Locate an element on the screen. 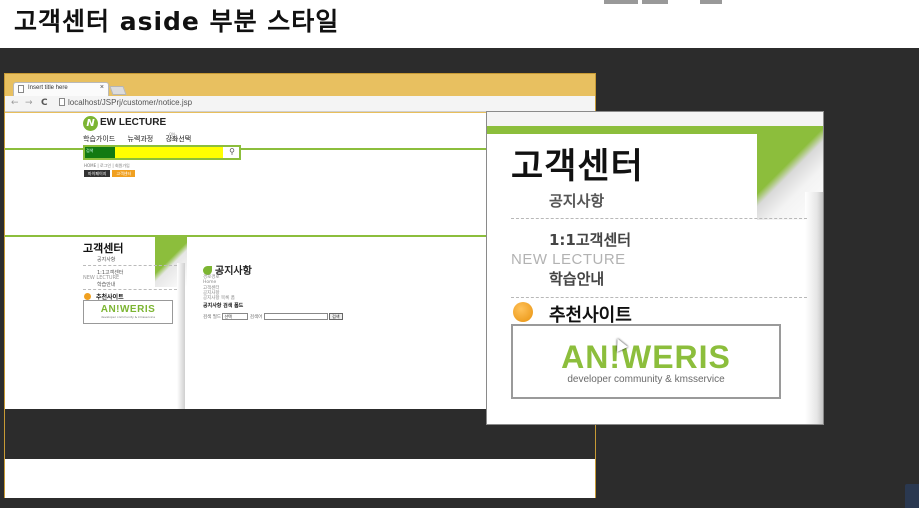 The width and height of the screenshot is (919, 508). url-text: localhost/JSPrj/customer/notice.jsp is located at coordinates (130, 102).